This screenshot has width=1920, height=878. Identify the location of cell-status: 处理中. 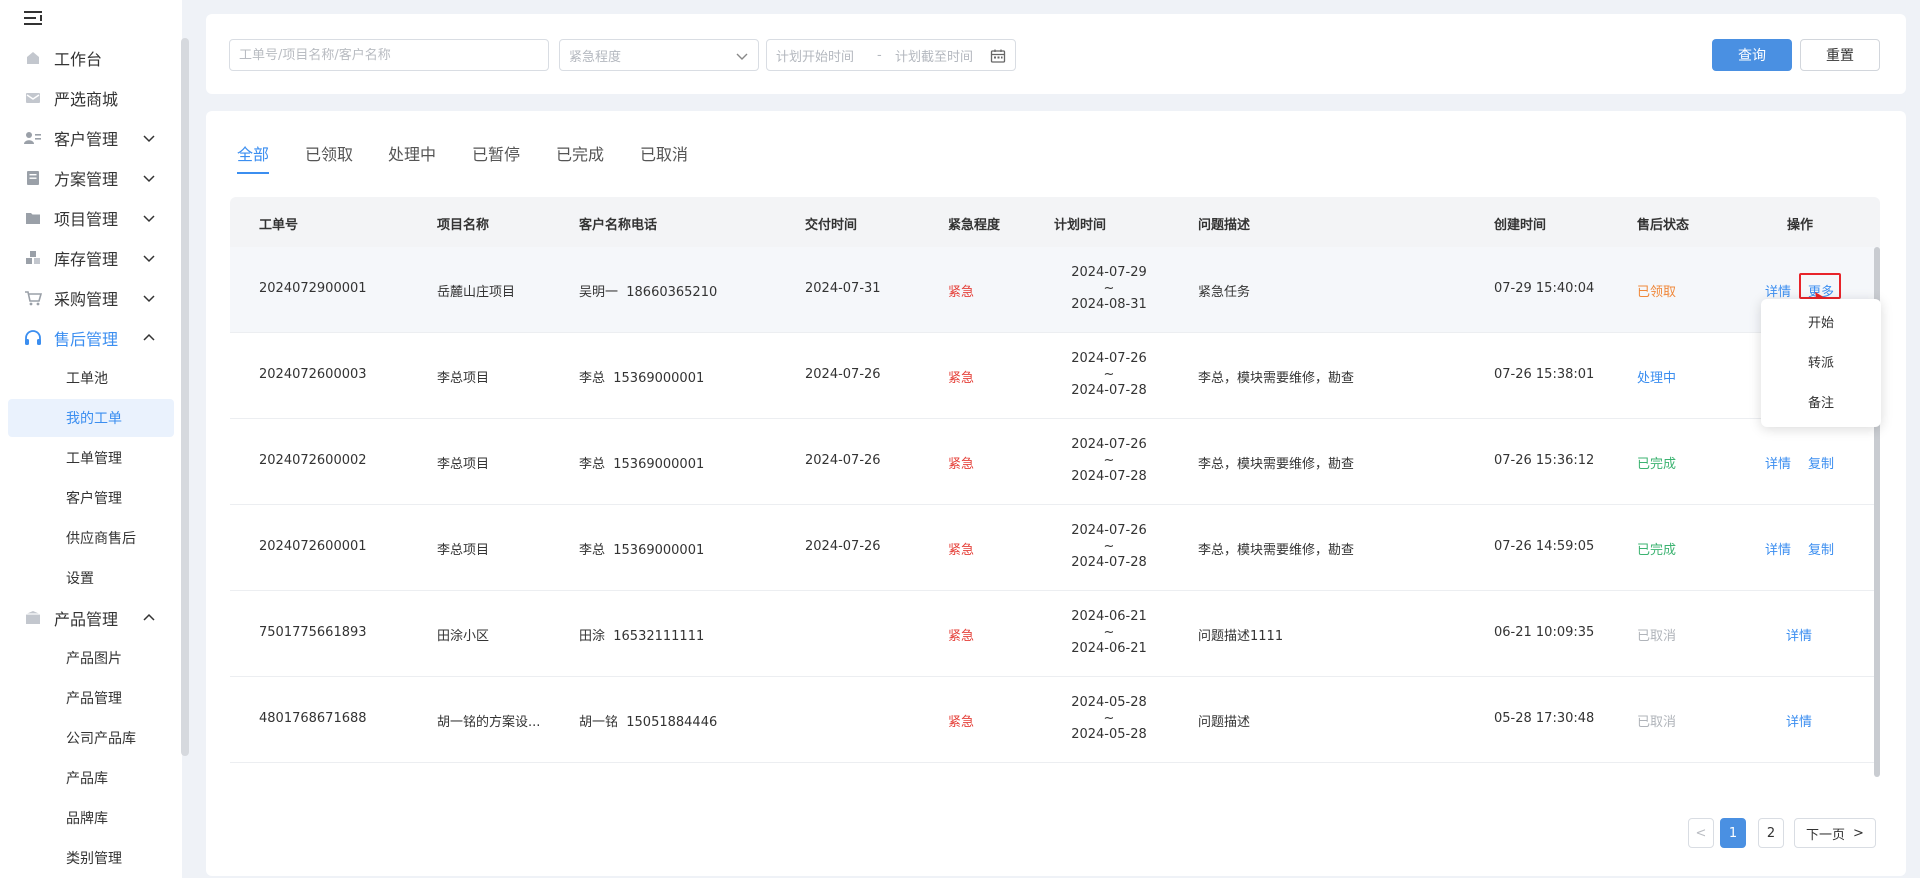
(1657, 378).